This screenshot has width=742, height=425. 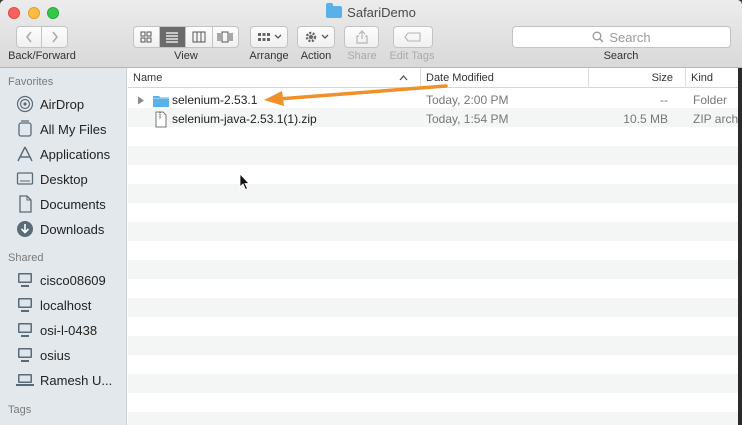 I want to click on window-title: SafariDemo, so click(x=371, y=11).